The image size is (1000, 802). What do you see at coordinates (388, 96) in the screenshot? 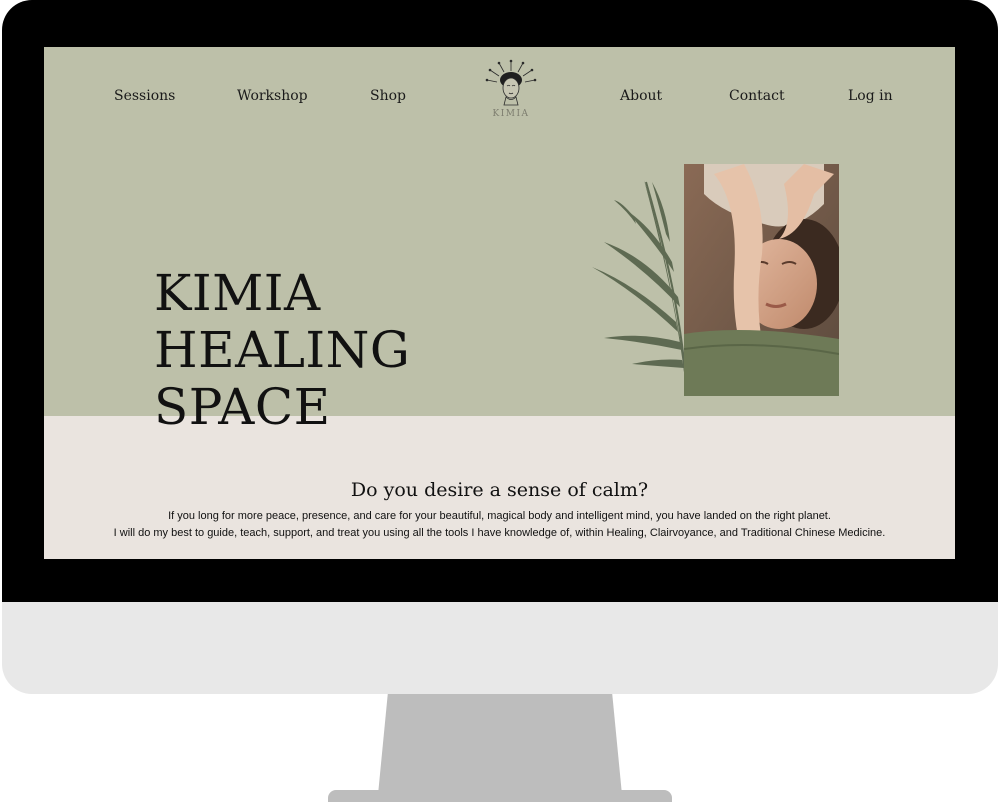
I see `nav-shop: Shop` at bounding box center [388, 96].